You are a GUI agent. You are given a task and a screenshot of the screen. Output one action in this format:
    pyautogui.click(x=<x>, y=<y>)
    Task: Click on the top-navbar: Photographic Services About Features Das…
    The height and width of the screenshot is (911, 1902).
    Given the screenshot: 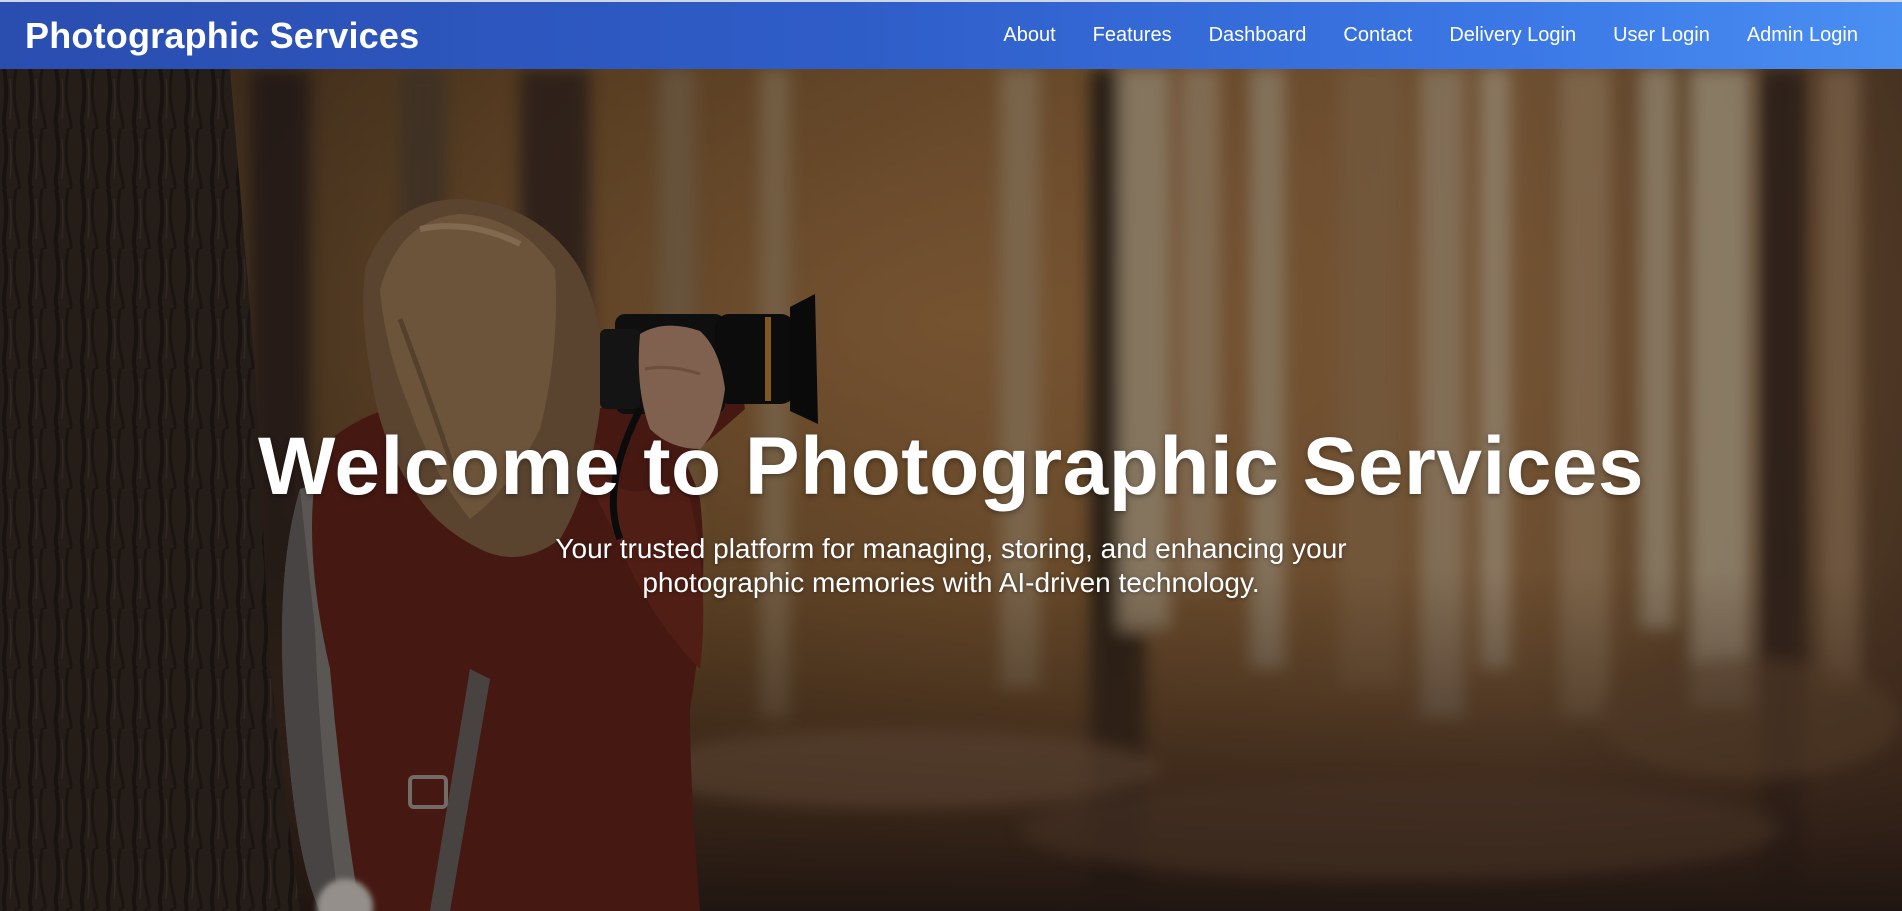 What is the action you would take?
    pyautogui.click(x=951, y=34)
    